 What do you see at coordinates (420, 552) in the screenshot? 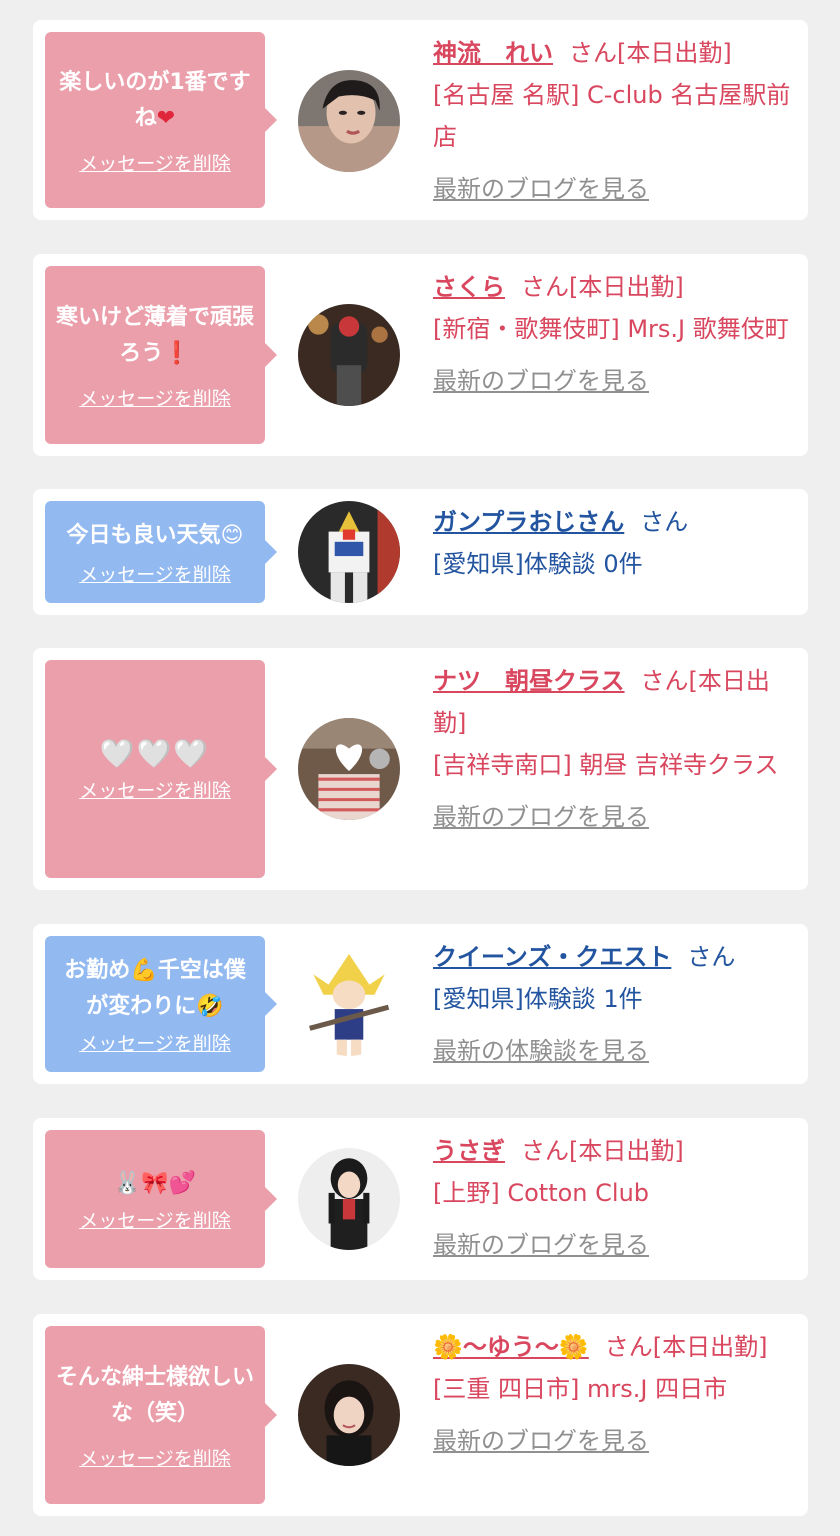
I see `message-card: 今日も良い天気😊 メッセージを削除 ガンプラおじさん さん [愛知県]体験談 0件` at bounding box center [420, 552].